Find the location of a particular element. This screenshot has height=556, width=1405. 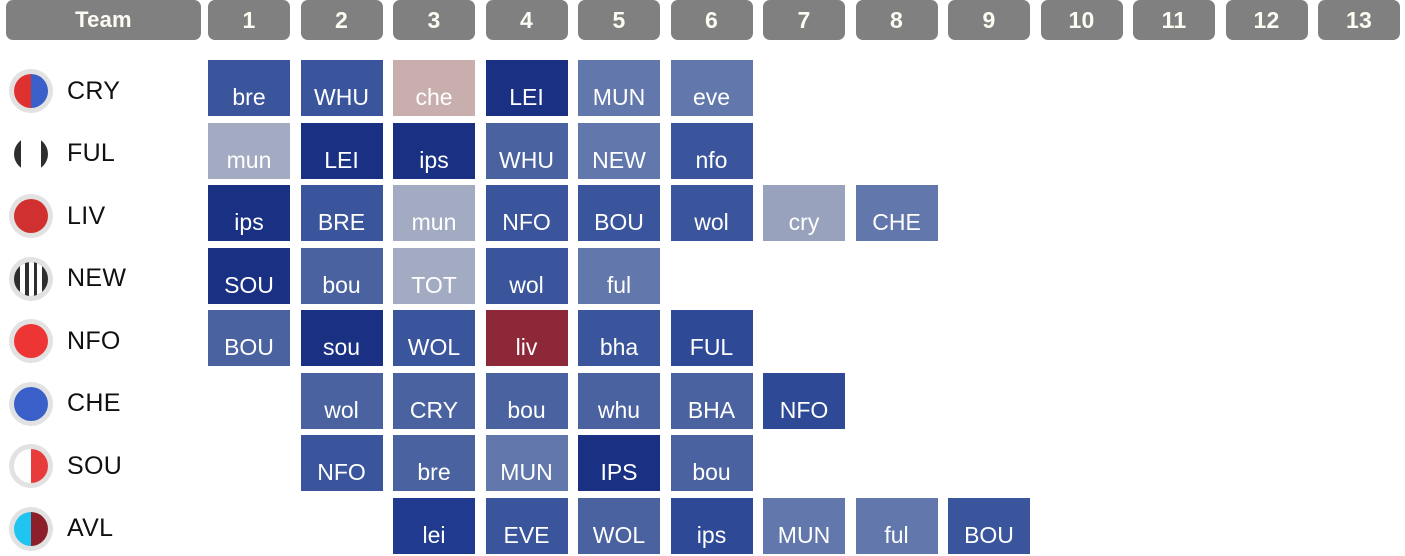

fixture-cell-cry-gw1: bre is located at coordinates (249, 88).